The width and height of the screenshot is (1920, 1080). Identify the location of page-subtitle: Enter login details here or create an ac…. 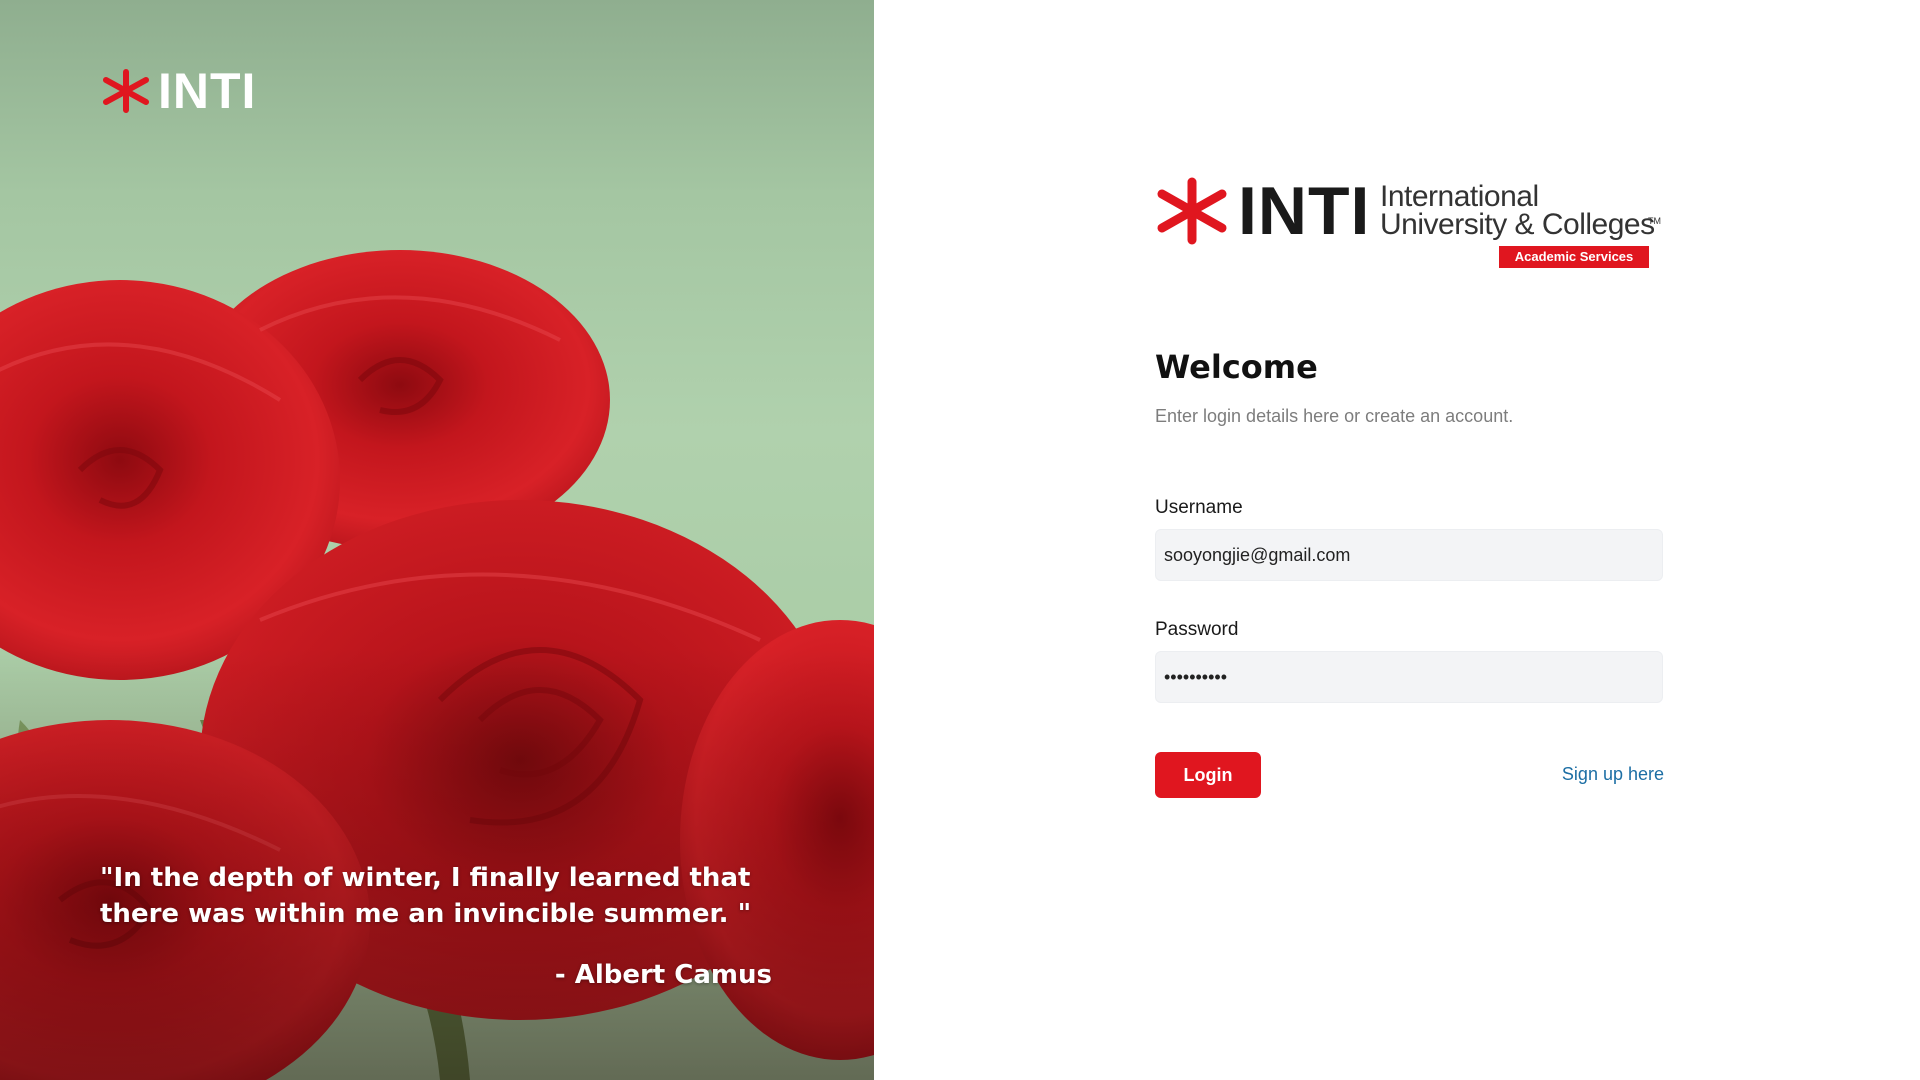
(1334, 416).